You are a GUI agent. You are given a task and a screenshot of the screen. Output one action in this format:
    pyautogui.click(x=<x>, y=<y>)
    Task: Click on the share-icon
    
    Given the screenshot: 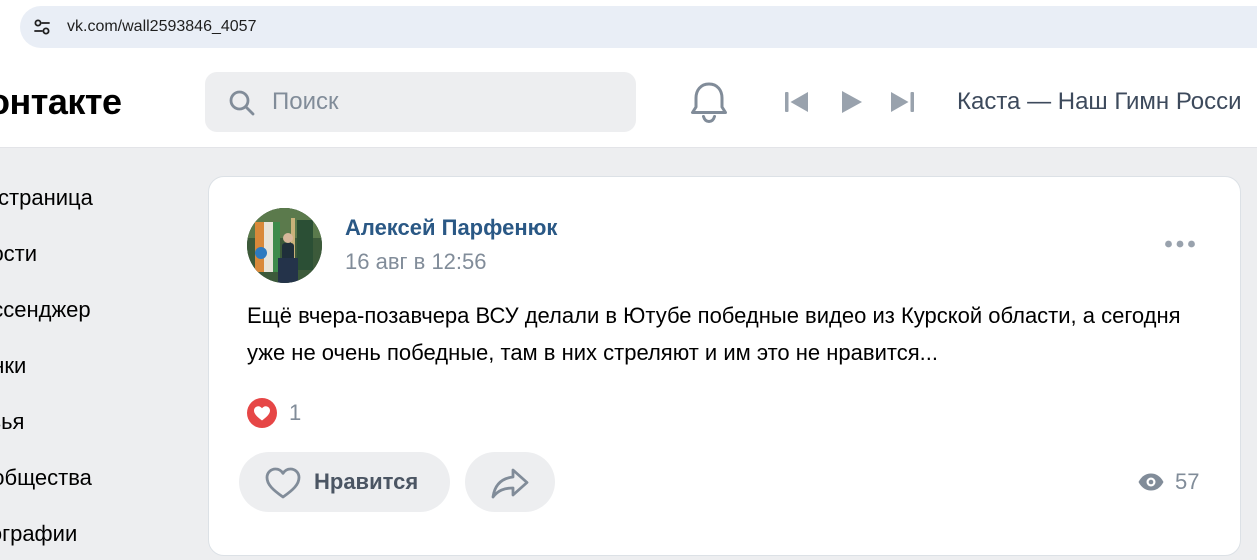 What is the action you would take?
    pyautogui.click(x=510, y=483)
    